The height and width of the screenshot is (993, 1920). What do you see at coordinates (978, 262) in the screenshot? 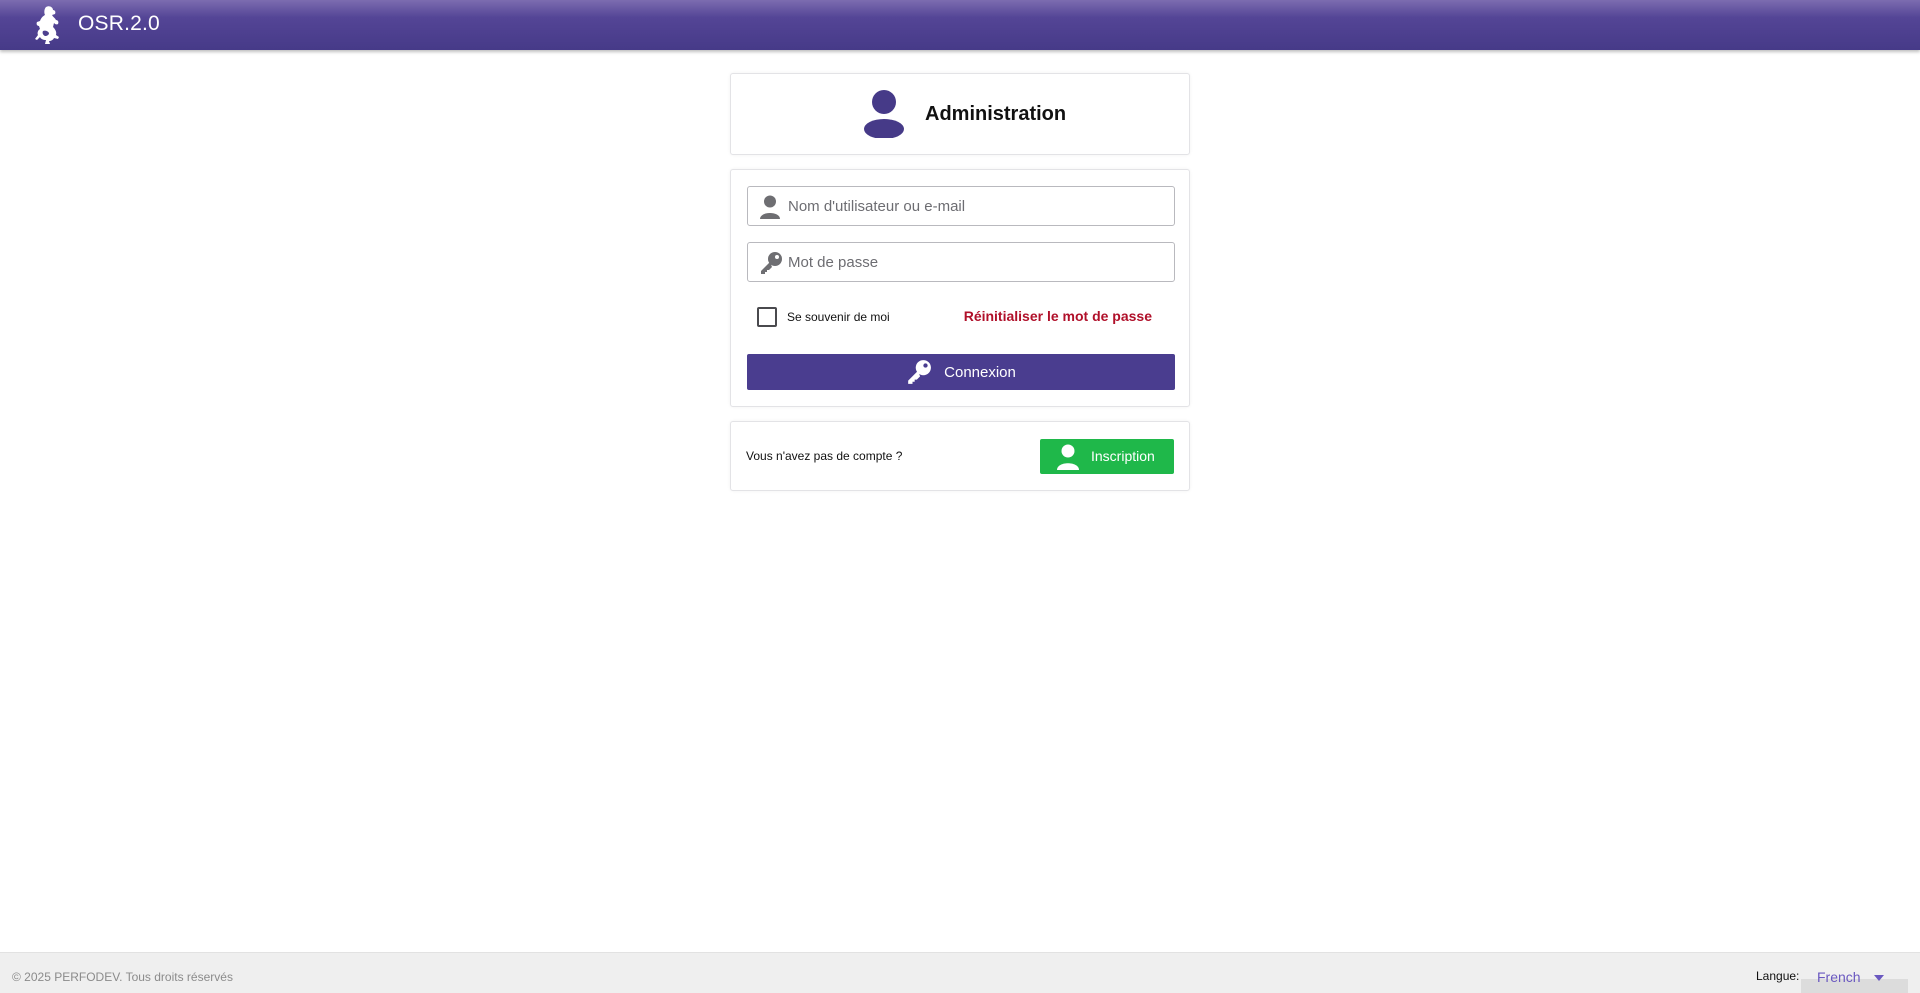
I see `password-input` at bounding box center [978, 262].